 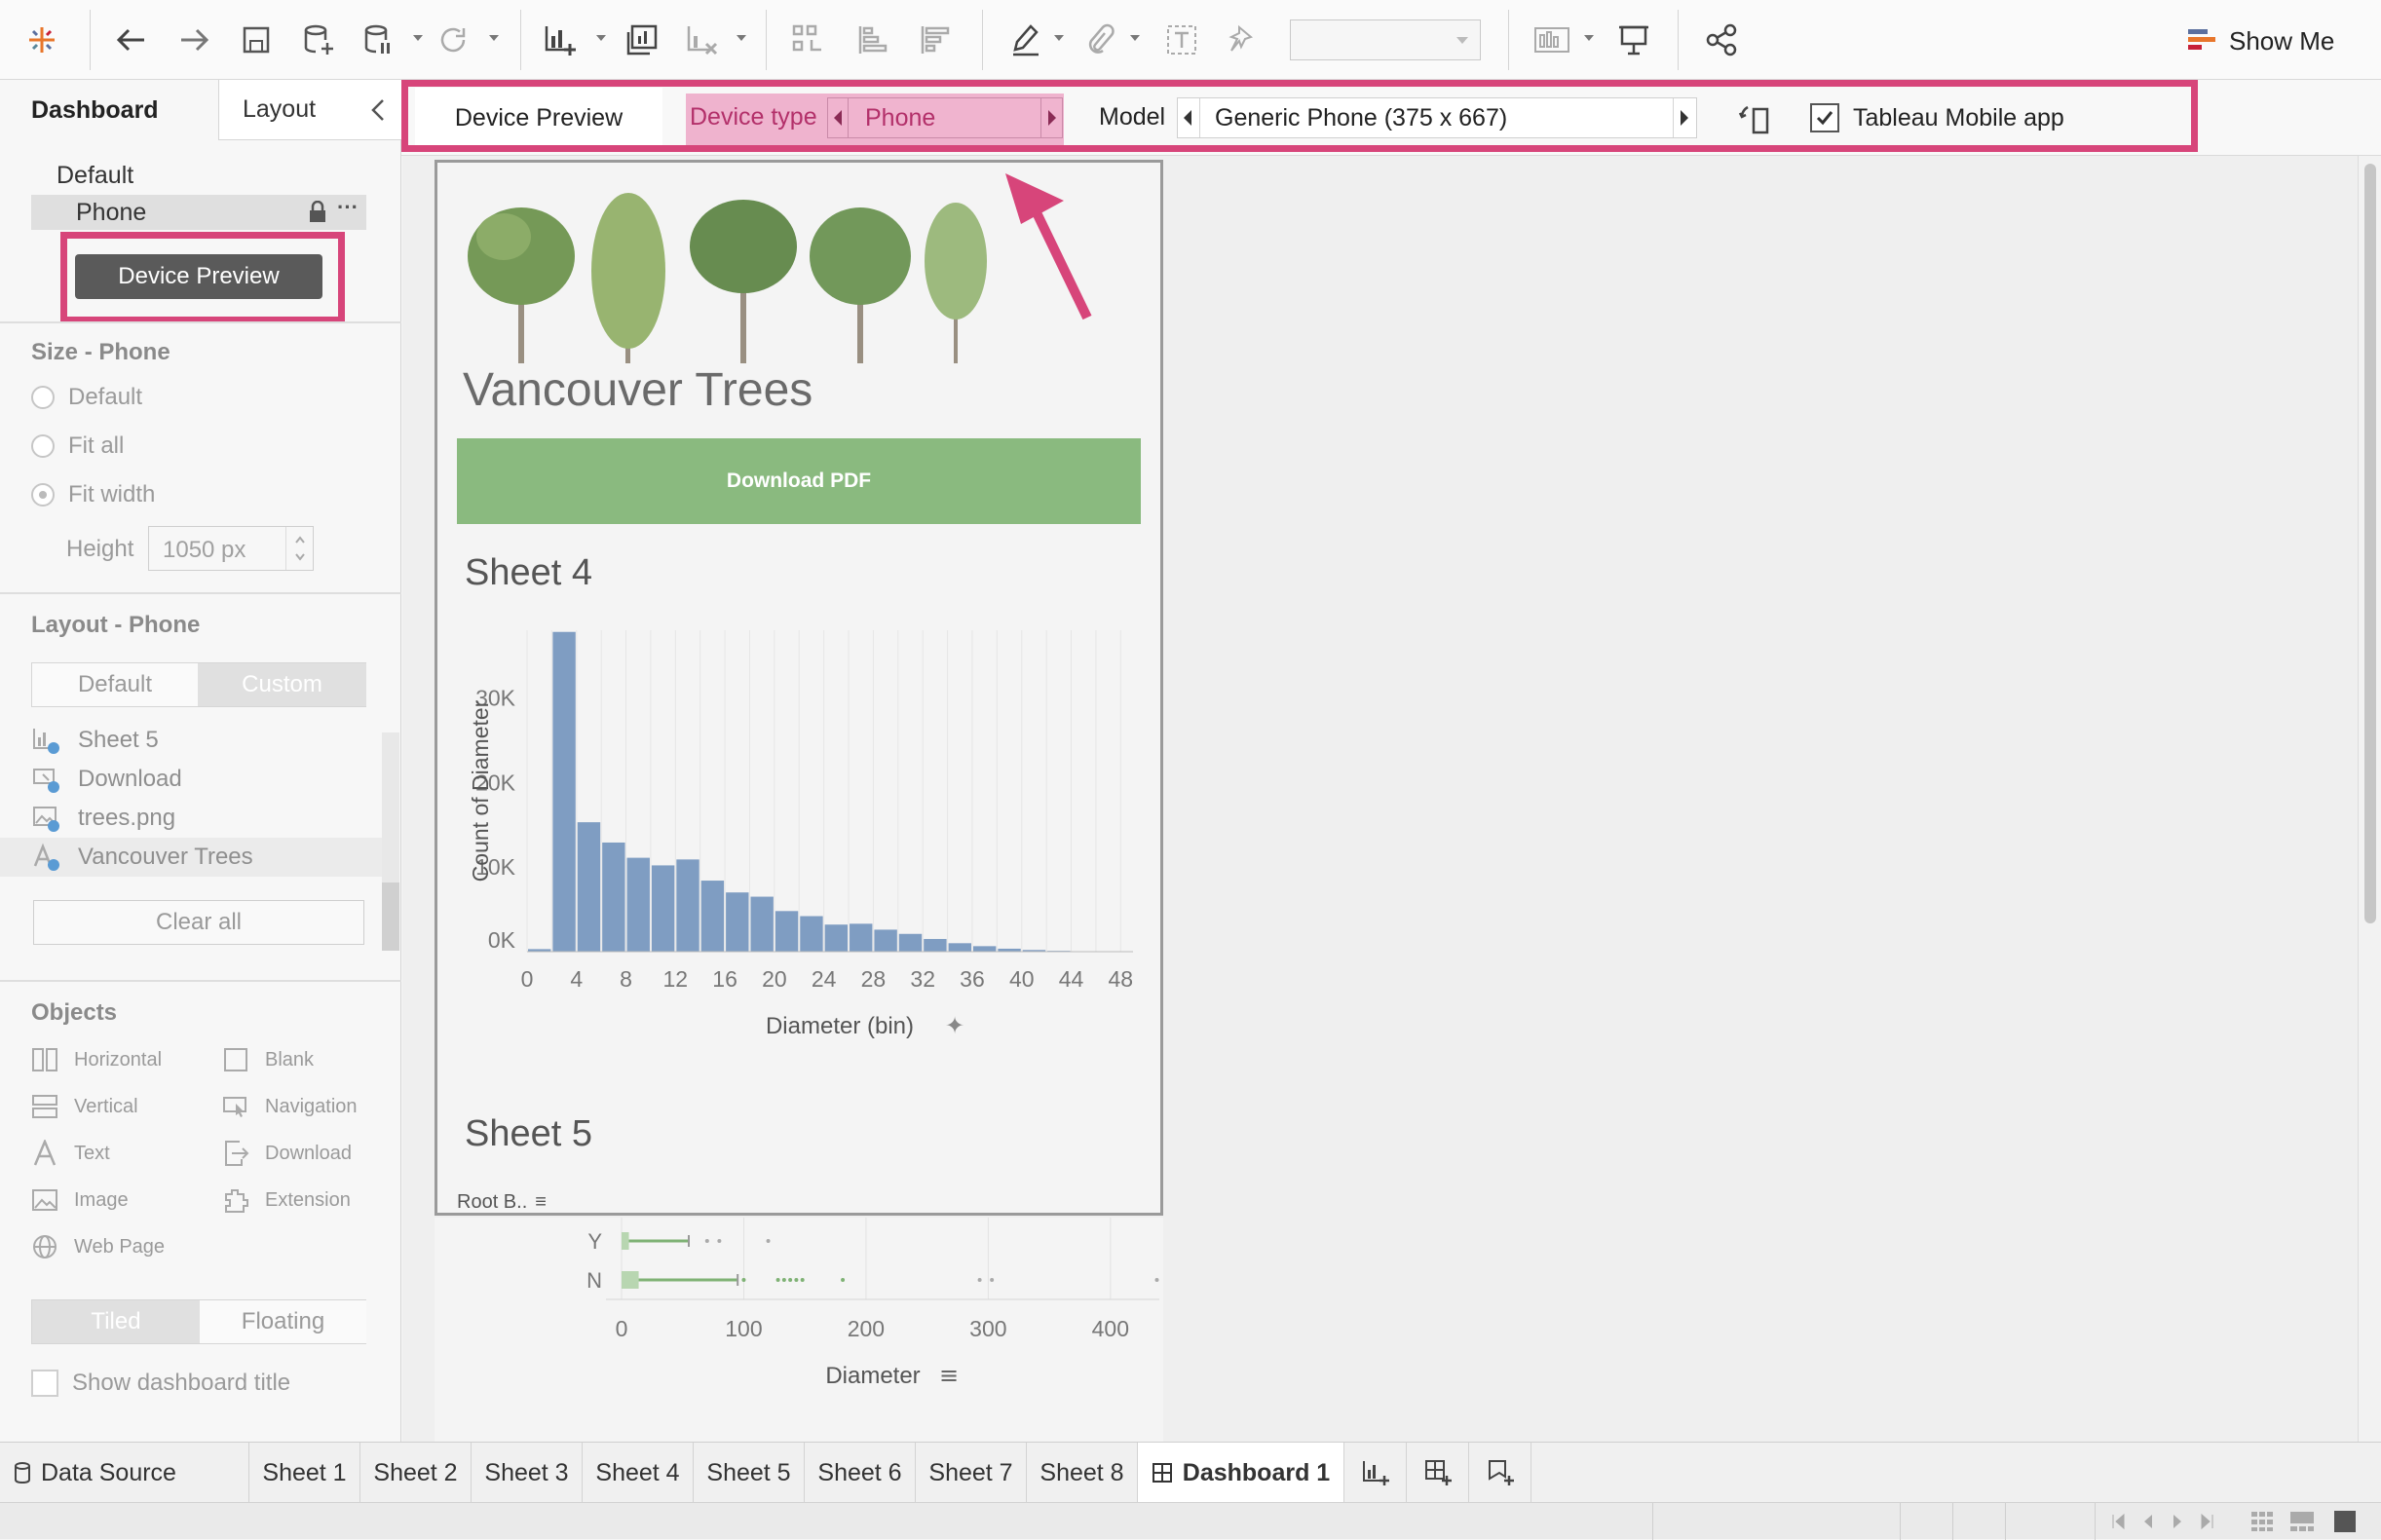 I want to click on tab-sheet-5: Sheet 5, so click(x=750, y=1473).